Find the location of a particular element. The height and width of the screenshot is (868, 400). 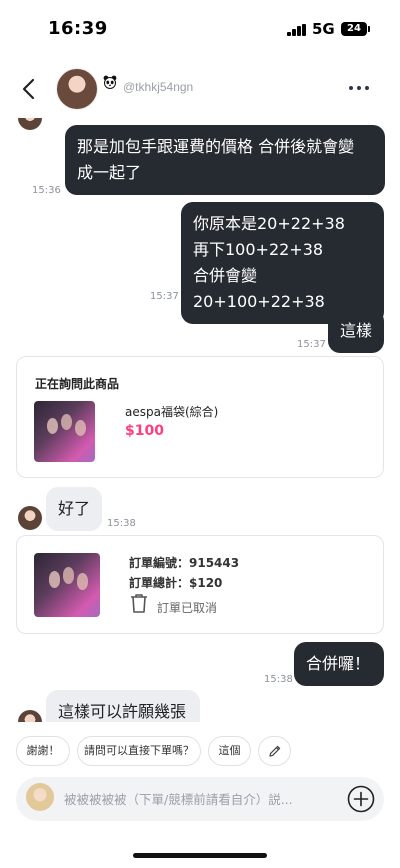

product-inquiry-card: 正在詢問此商品 aespa福袋(綜合) $100 is located at coordinates (200, 417).